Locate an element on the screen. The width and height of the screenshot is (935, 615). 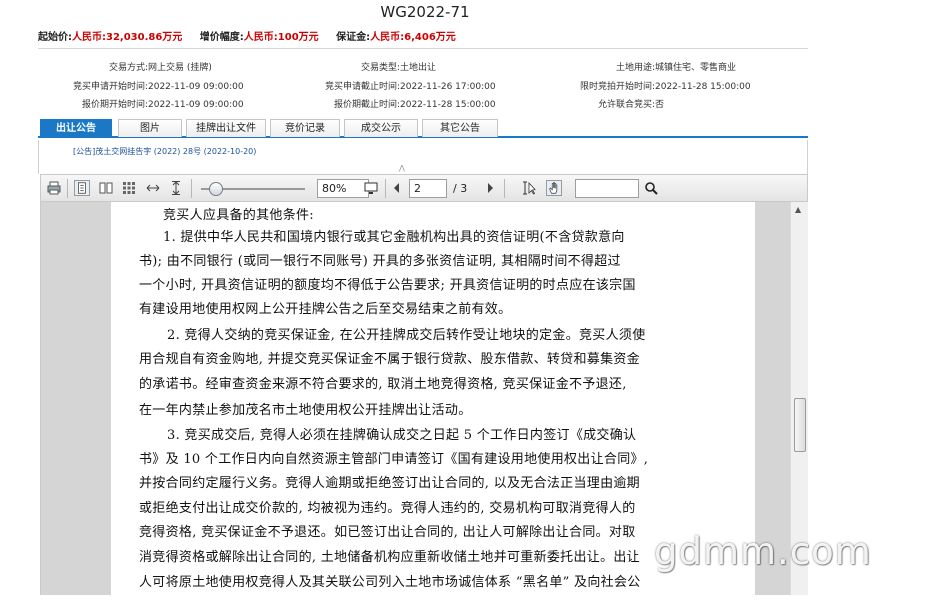
zoom-level-input: 80% is located at coordinates (343, 188).